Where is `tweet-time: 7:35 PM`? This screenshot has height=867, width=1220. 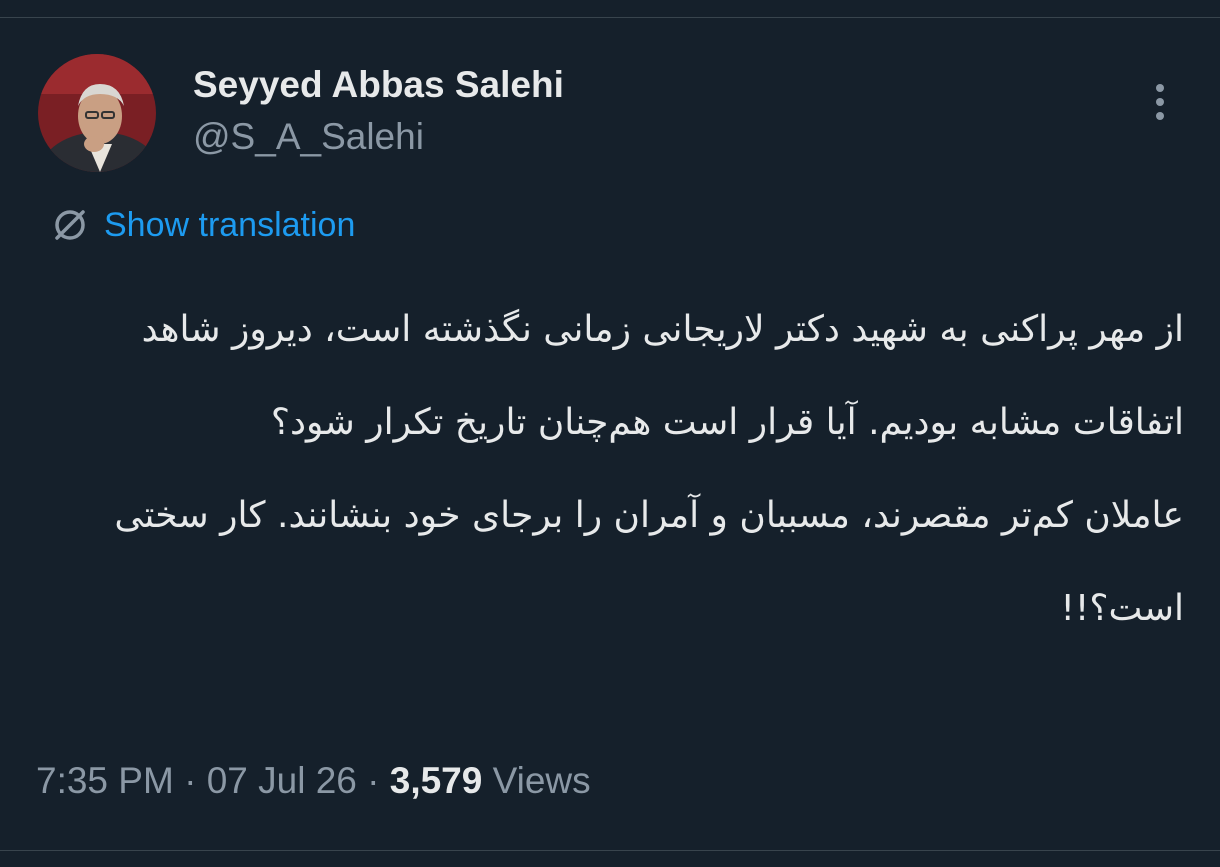
tweet-time: 7:35 PM is located at coordinates (105, 780).